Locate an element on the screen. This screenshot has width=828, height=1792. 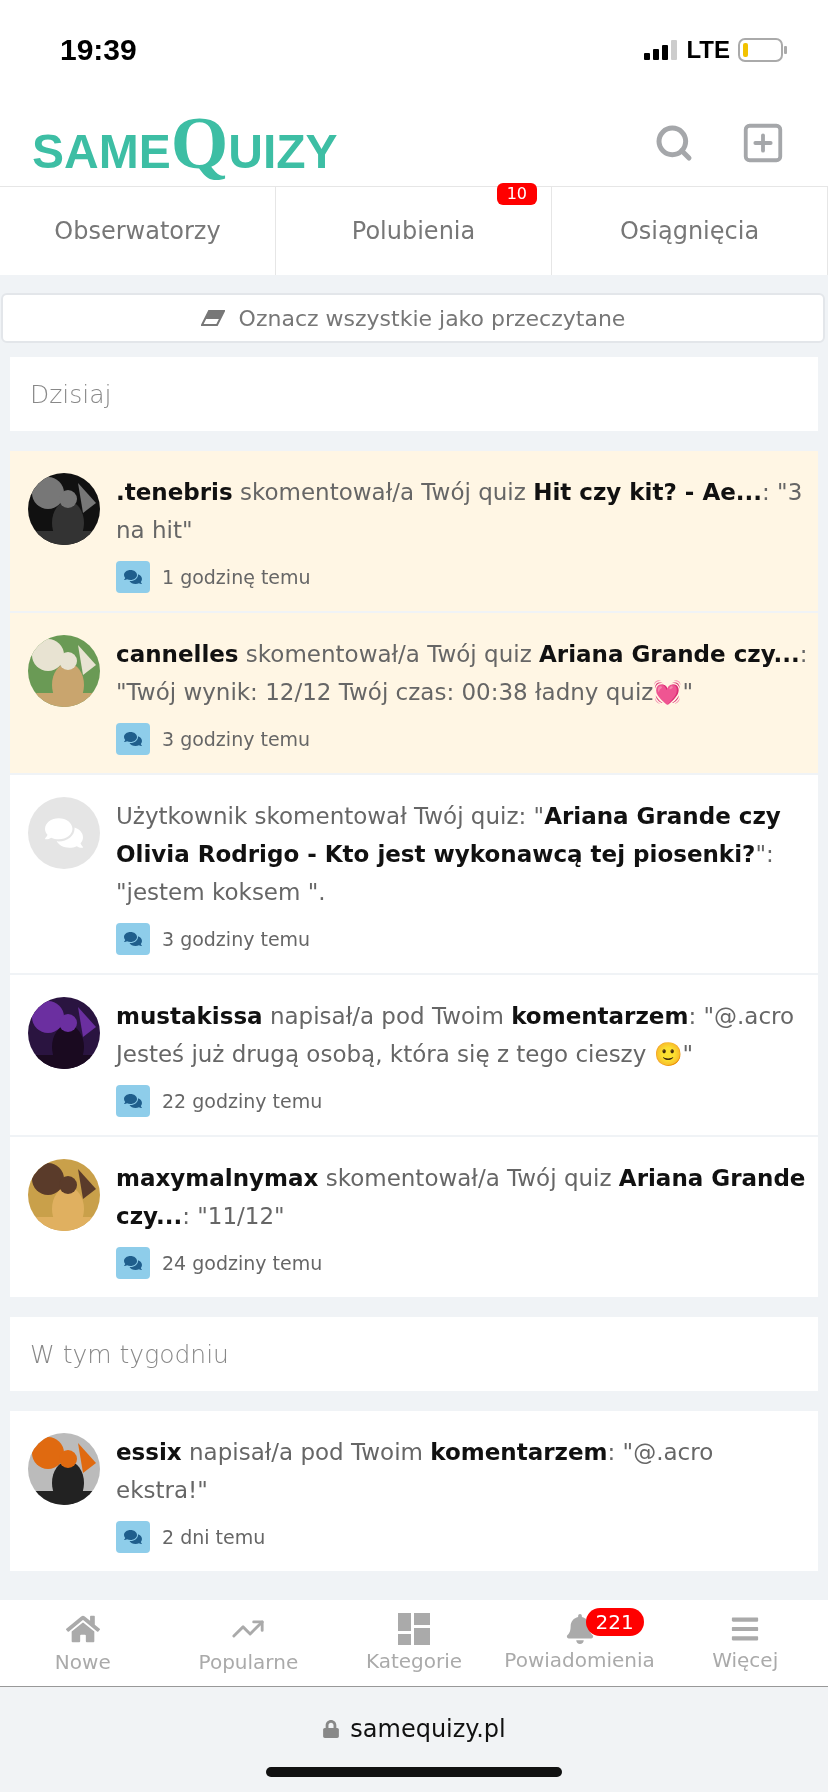
notification-item: Użytkownik skomentował Twój quiz: "Ariana Grande czy Olivia Rodrigo - Kto jest wykonawcą tej piosenki?": "jestem koksem ". 3 godziny temu is located at coordinates (414, 874).